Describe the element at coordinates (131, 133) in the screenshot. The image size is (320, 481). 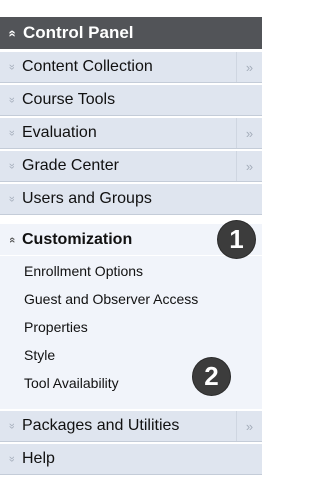
I see `menu-evaluation: « Evaluation »` at that location.